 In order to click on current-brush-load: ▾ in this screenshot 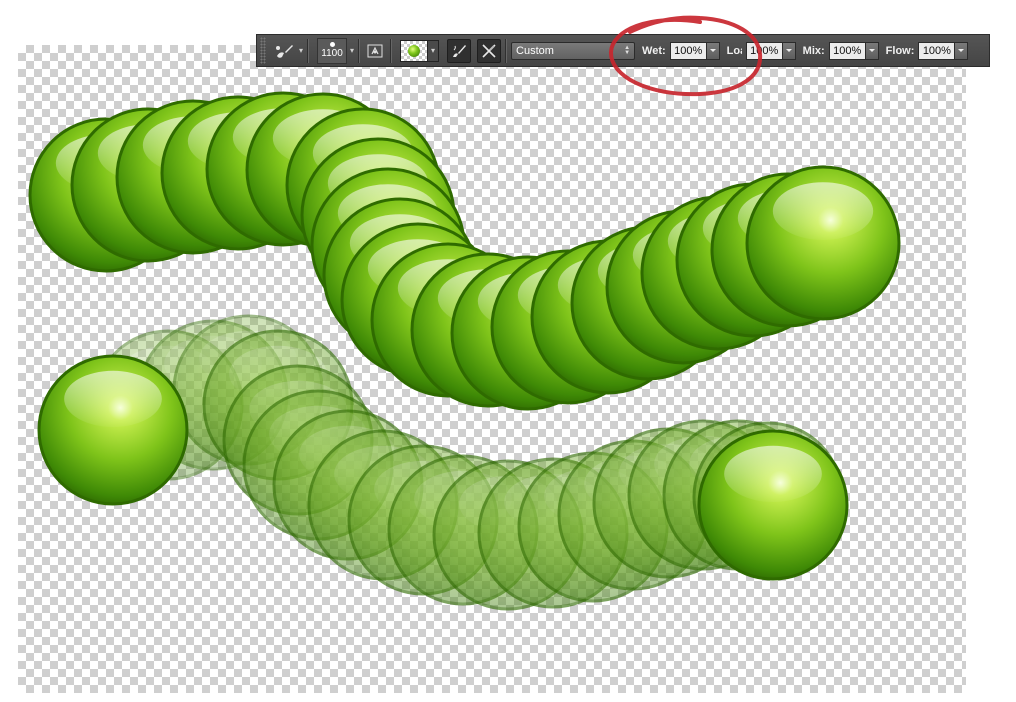, I will do `click(420, 50)`.